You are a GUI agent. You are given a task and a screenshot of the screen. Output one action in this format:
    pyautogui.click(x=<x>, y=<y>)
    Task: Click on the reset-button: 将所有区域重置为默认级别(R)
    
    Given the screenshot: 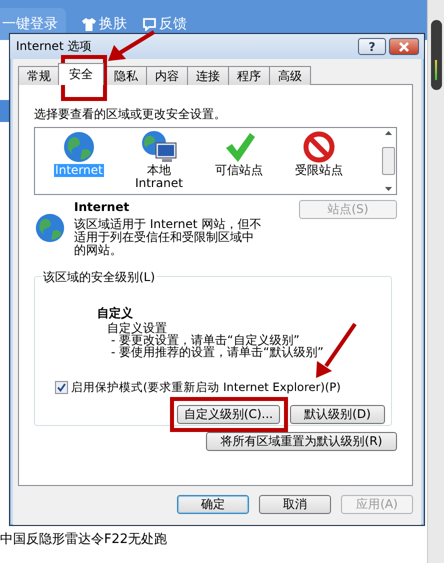 What is the action you would take?
    pyautogui.click(x=301, y=441)
    